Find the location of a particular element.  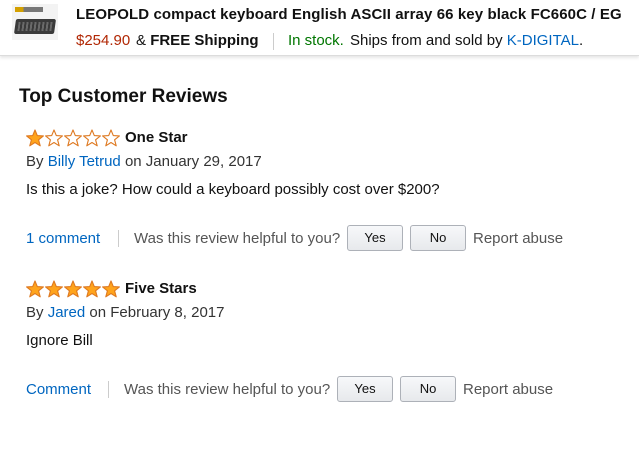

review-body: Ignore Bill is located at coordinates (59, 340).